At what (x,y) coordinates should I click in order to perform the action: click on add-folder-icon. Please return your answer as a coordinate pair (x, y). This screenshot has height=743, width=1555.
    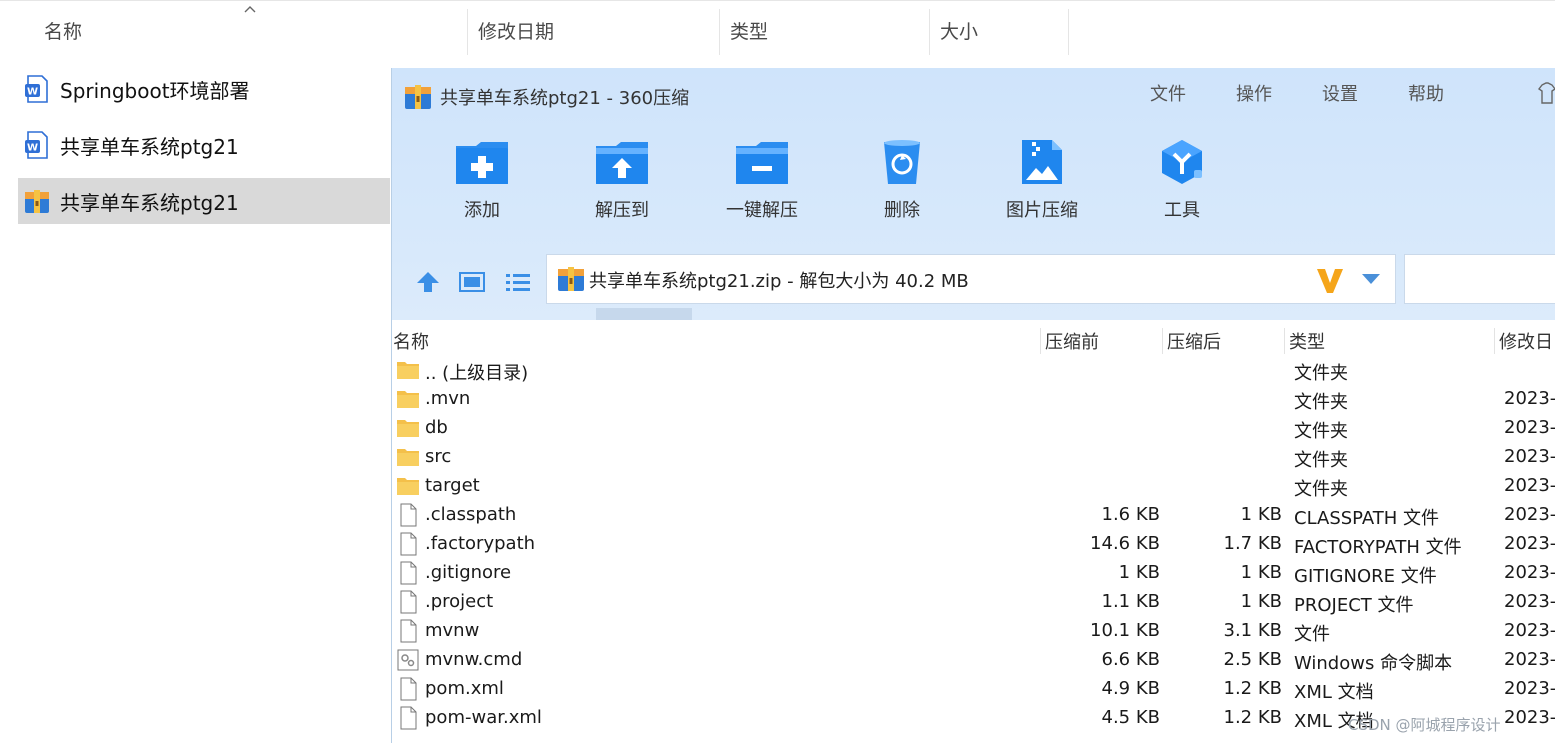
    Looking at the image, I should click on (482, 163).